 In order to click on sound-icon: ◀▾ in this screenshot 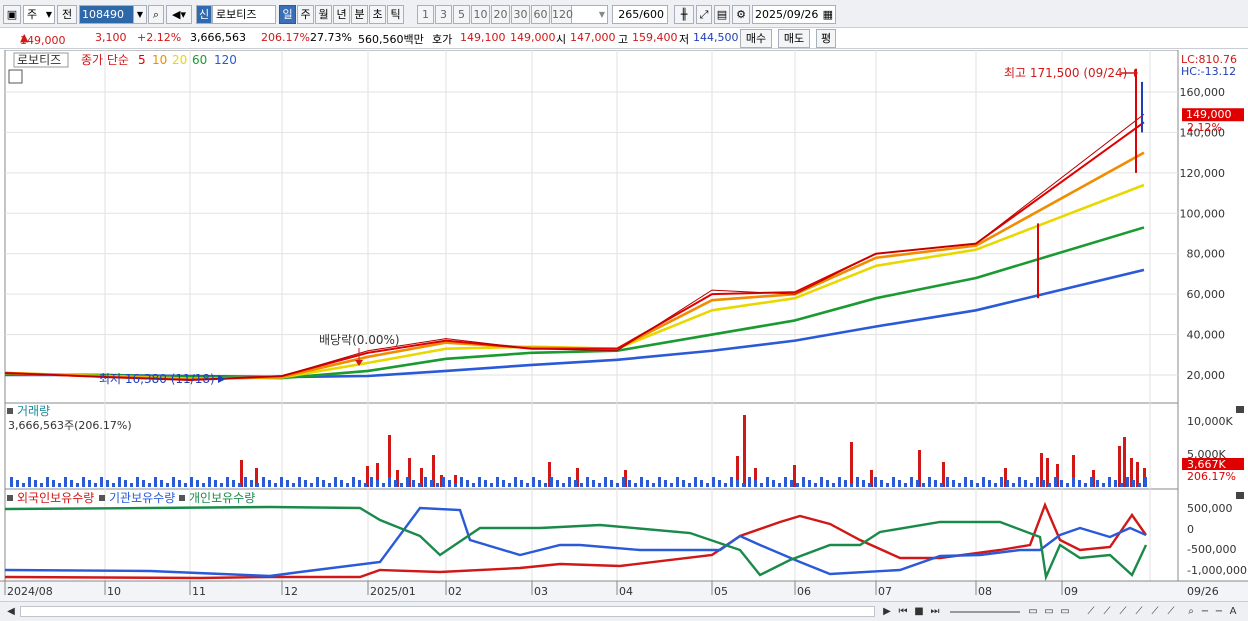, I will do `click(179, 14)`.